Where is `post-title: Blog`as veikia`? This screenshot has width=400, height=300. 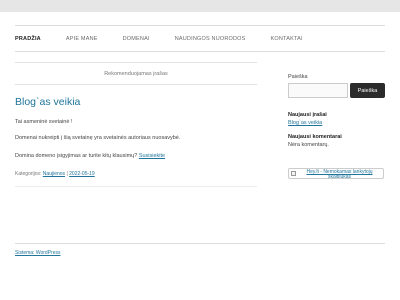
post-title: Blog`as veikia is located at coordinates (136, 102).